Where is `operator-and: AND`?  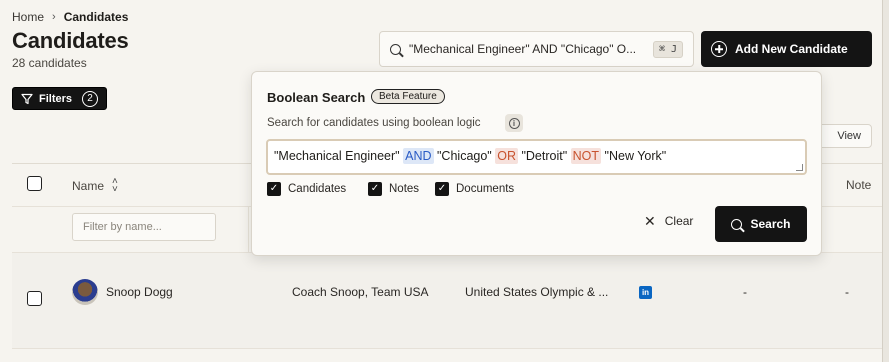
operator-and: AND is located at coordinates (418, 156).